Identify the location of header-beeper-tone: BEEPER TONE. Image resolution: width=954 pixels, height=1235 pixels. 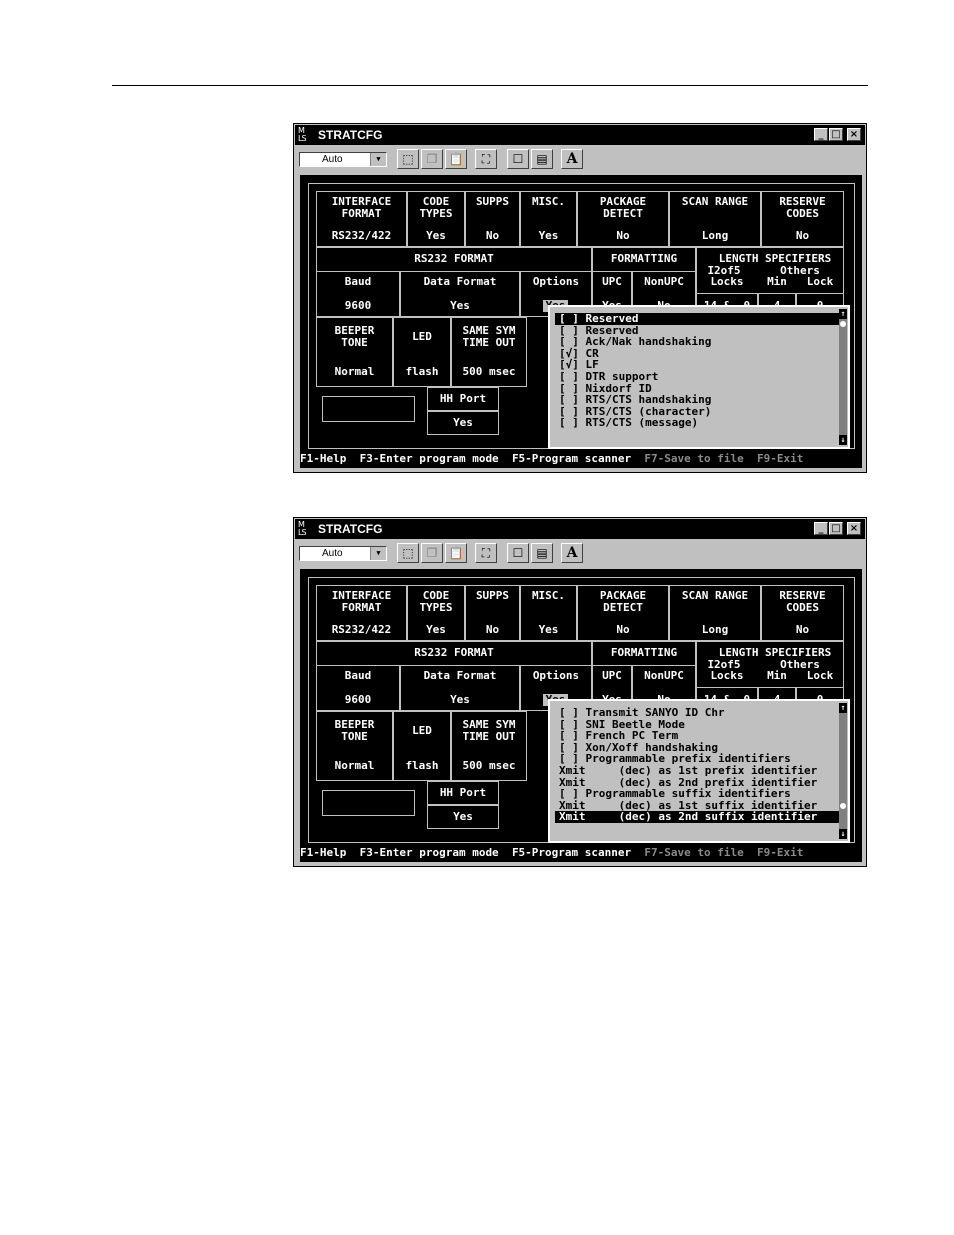
(354, 336).